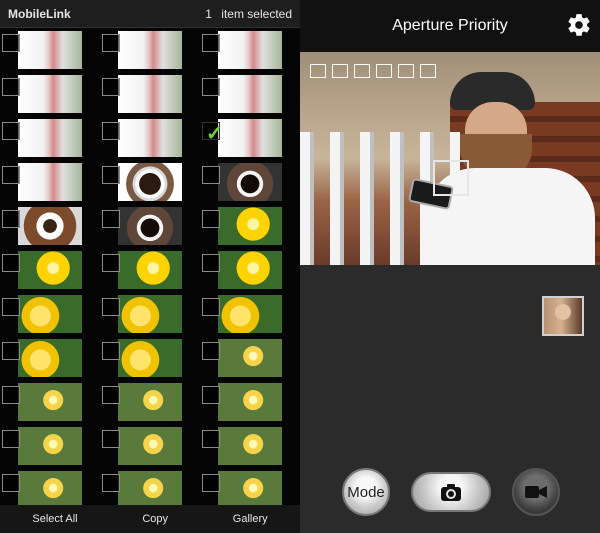 The height and width of the screenshot is (533, 600). What do you see at coordinates (212, 133) in the screenshot?
I see `thumbnail-checkbox: ✓` at bounding box center [212, 133].